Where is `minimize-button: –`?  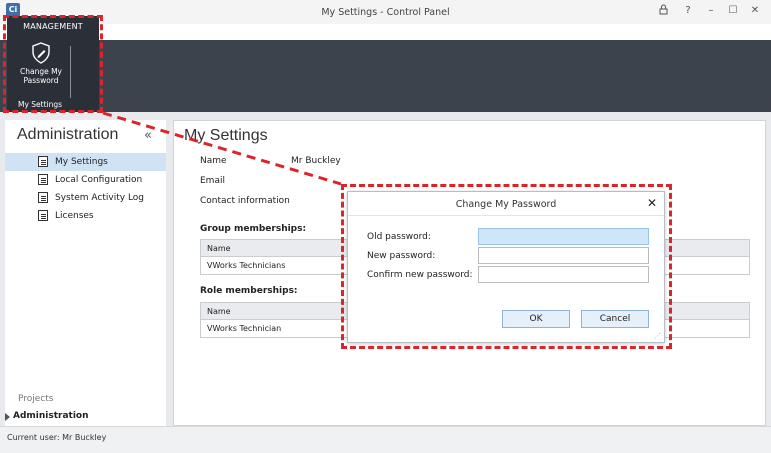
minimize-button: – is located at coordinates (711, 11).